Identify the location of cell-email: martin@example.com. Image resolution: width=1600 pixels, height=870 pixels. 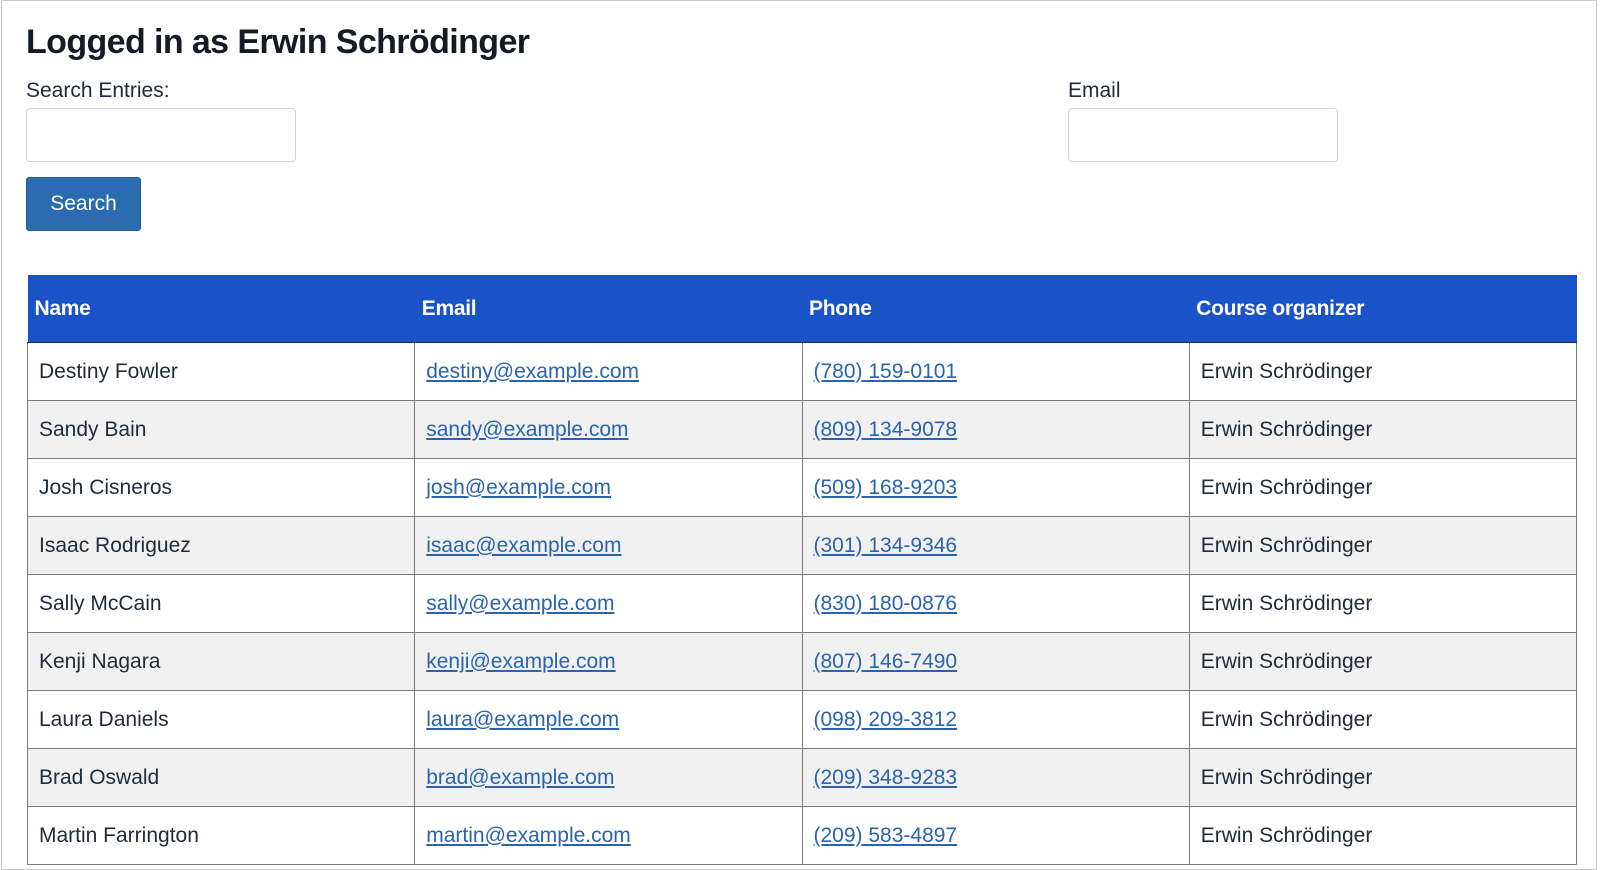
(608, 835).